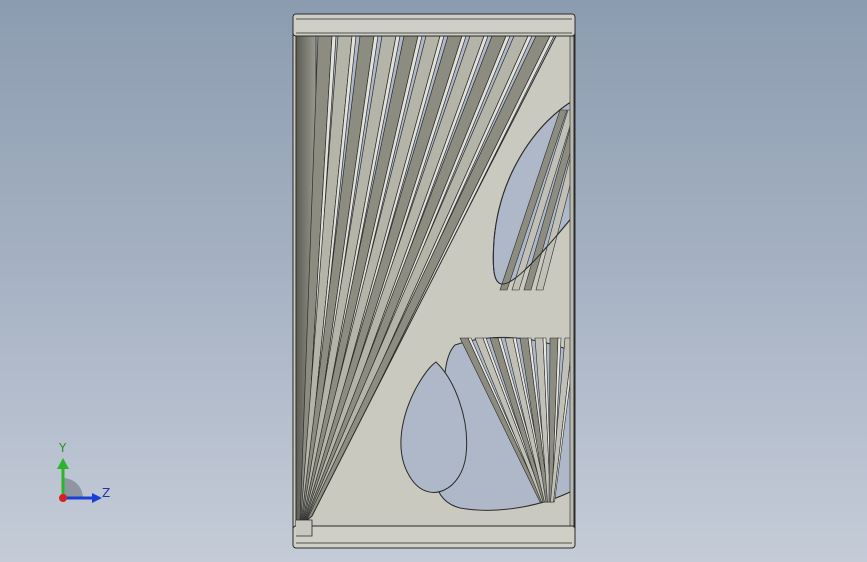 The height and width of the screenshot is (562, 867). Describe the element at coordinates (106, 493) in the screenshot. I see `z-axis-label: Z` at that location.